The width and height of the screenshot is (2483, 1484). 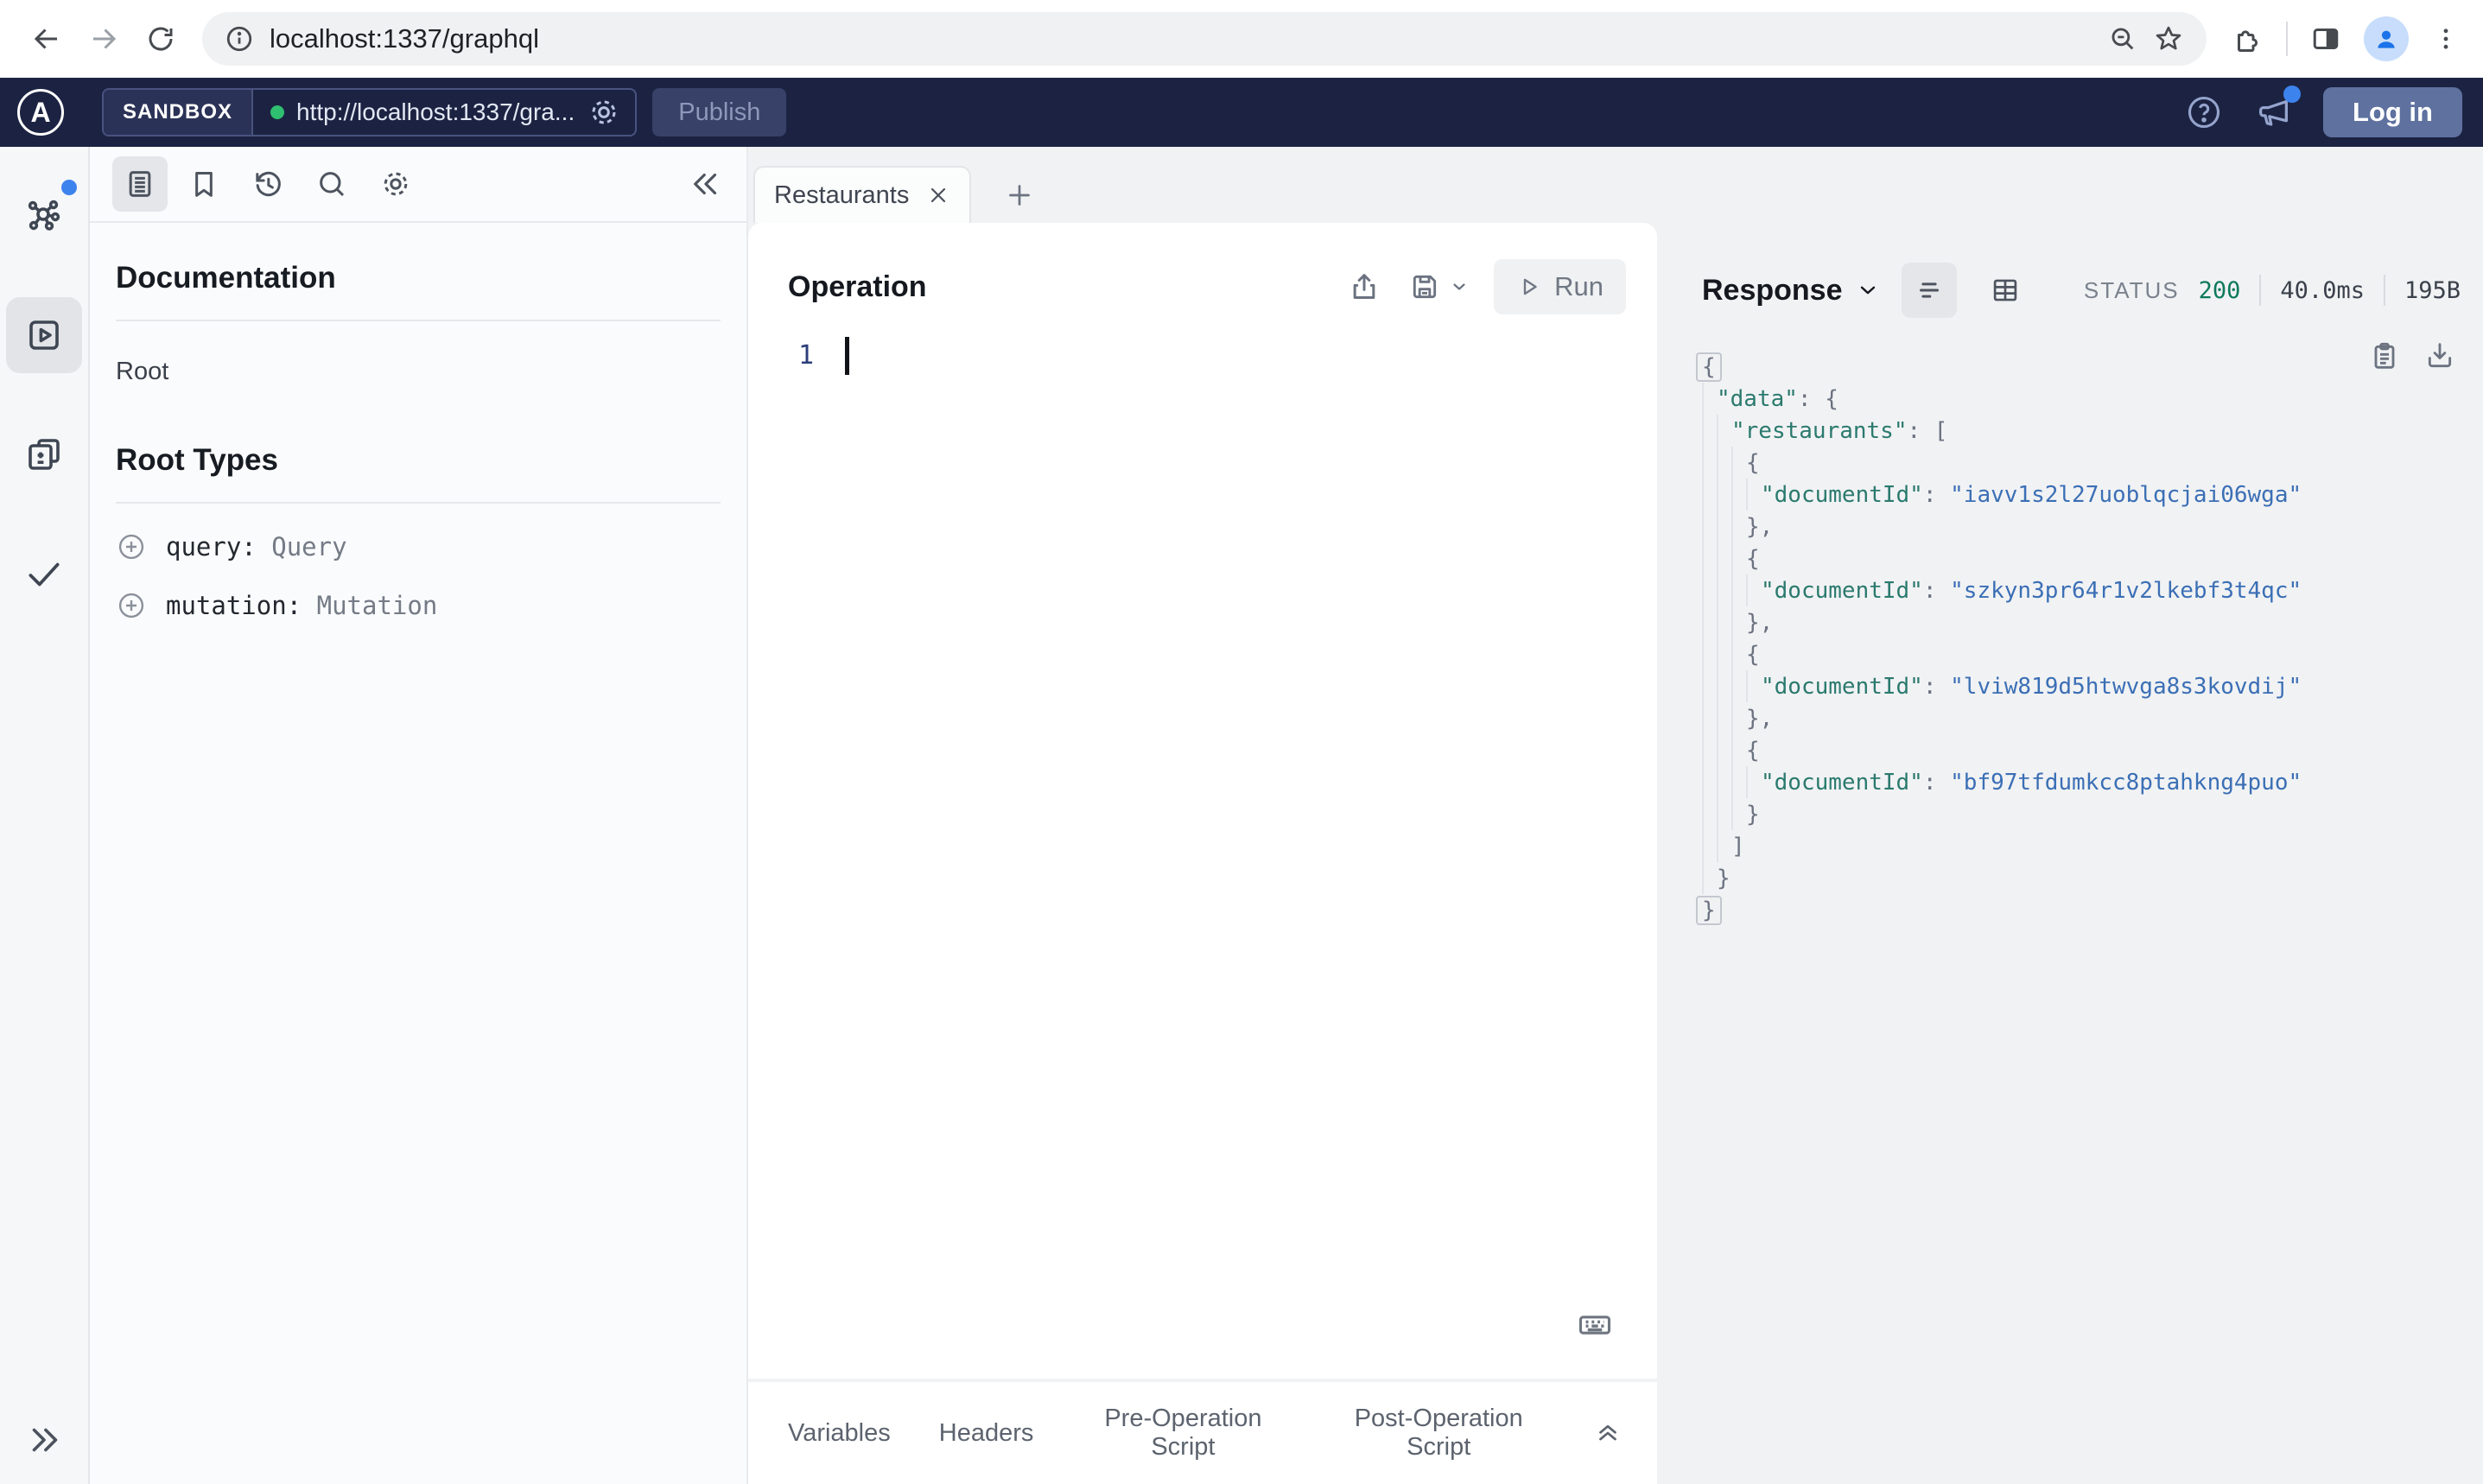 I want to click on profile-avatar, so click(x=2387, y=38).